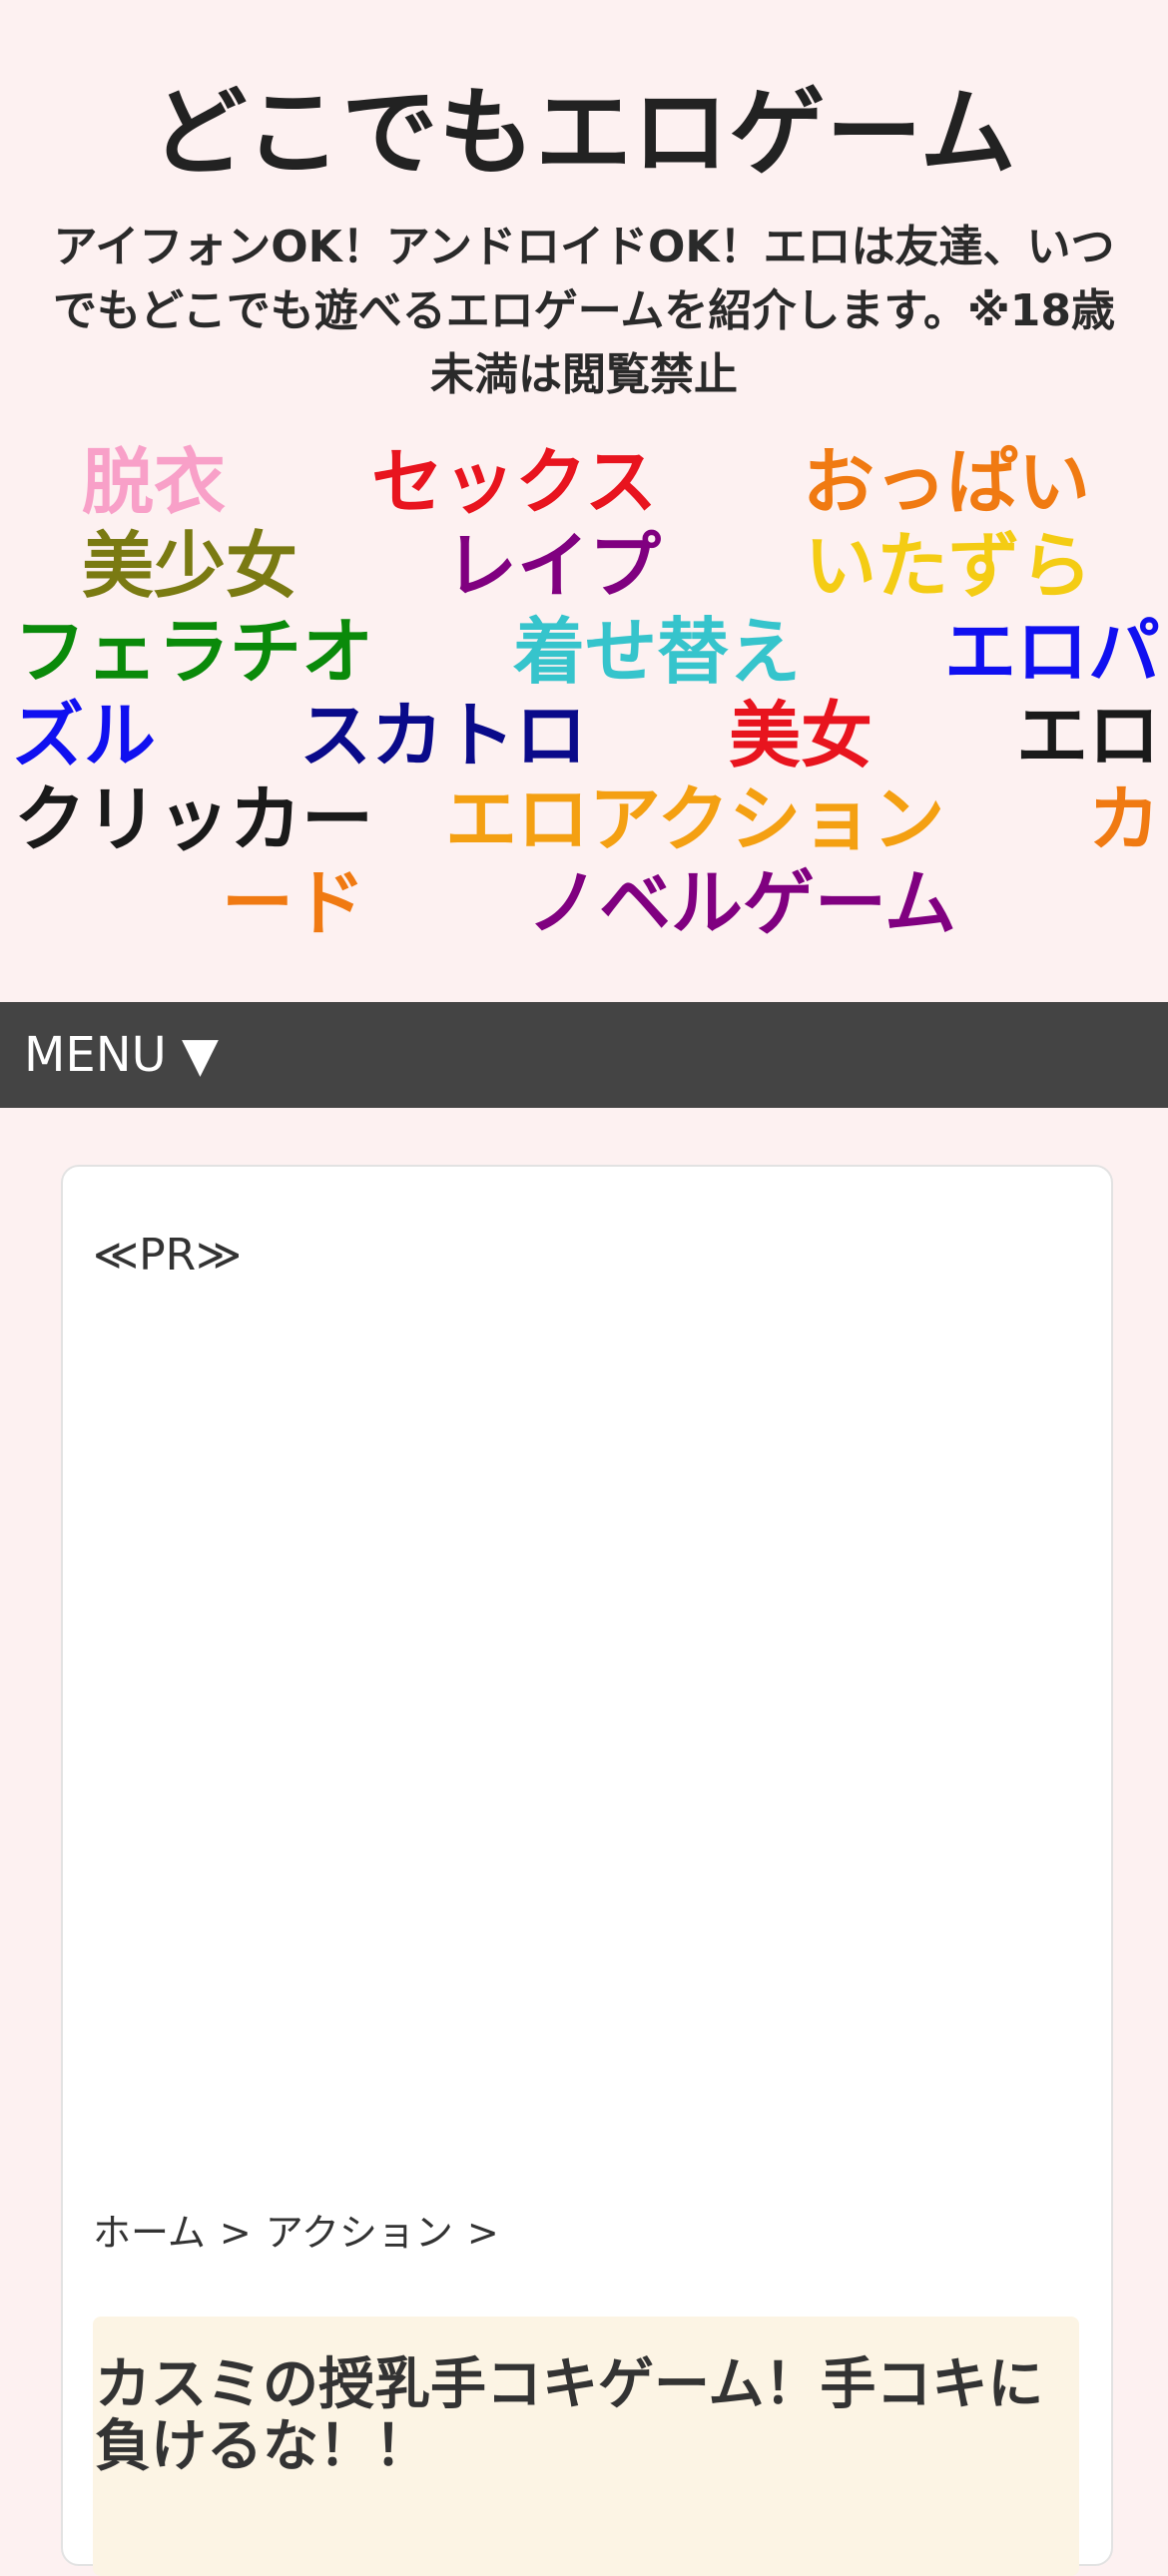 This screenshot has height=2576, width=1168. I want to click on article-title: カスミの授乳手コキゲーム！手コキに負けるな！！, so click(569, 2416).